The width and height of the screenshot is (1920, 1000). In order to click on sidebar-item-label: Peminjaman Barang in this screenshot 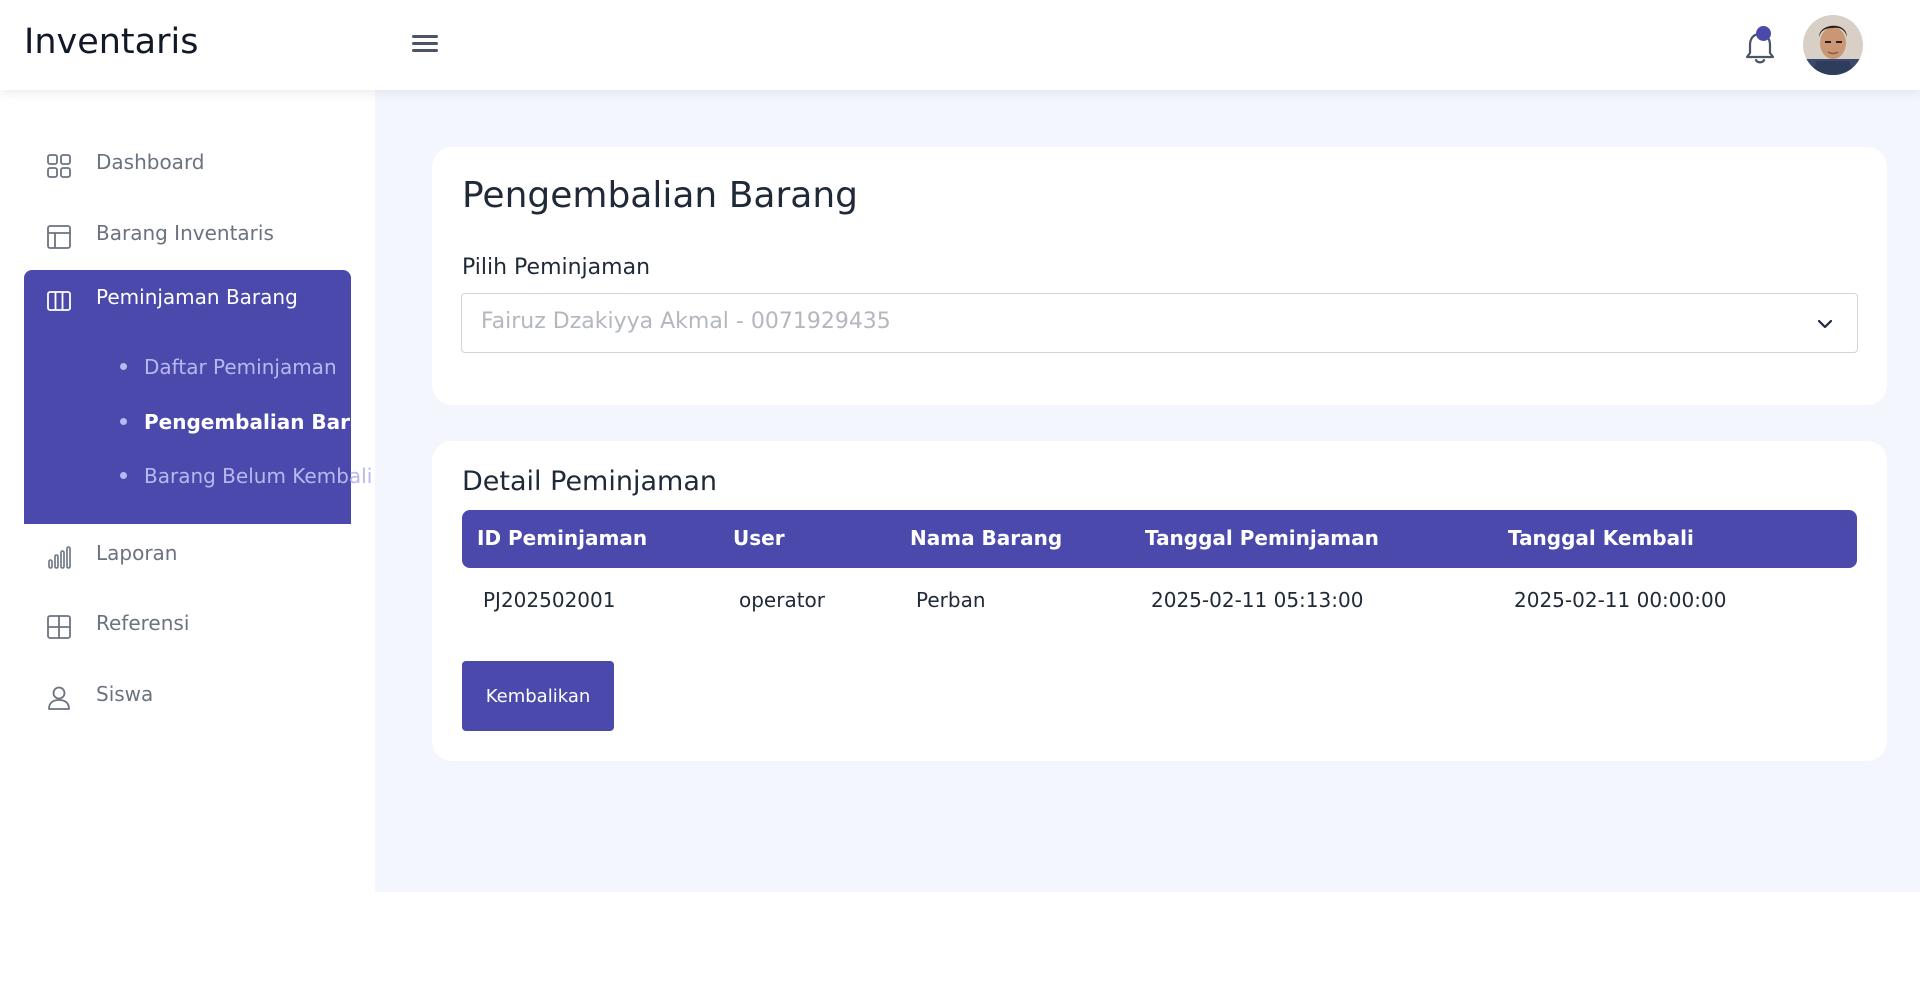, I will do `click(197, 297)`.